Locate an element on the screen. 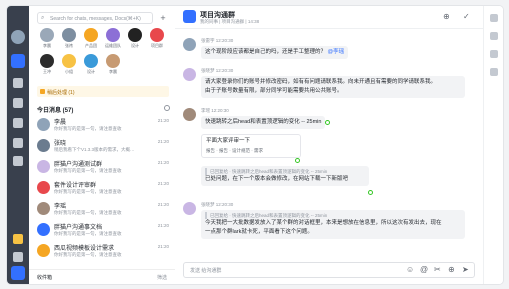 Image resolution: width=509 pixels, height=289 pixels. chat-item: 西瓜视频模板设计需求 你好我写的是第一句，请注意查收 21:20 is located at coordinates (103, 251).